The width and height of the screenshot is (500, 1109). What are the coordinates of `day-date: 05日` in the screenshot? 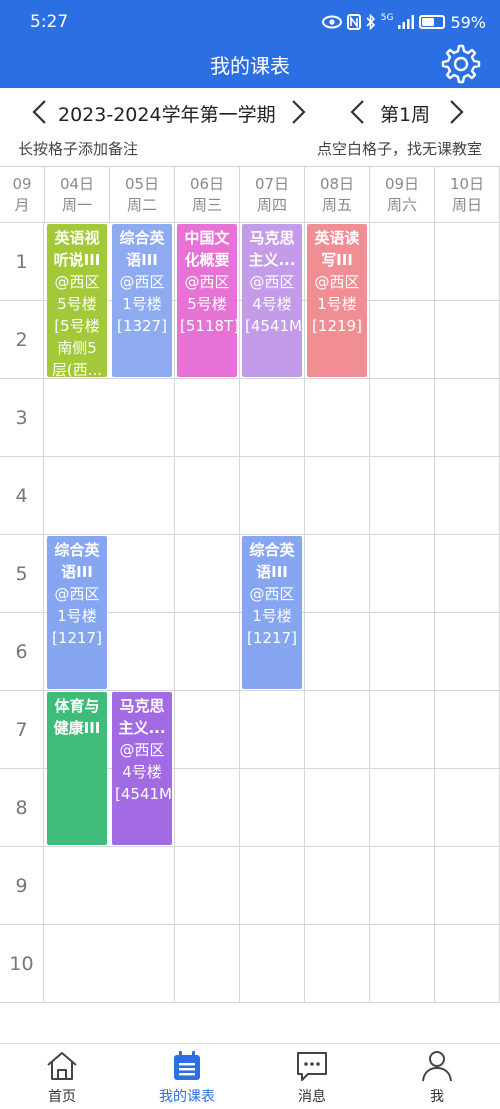 It's located at (142, 184).